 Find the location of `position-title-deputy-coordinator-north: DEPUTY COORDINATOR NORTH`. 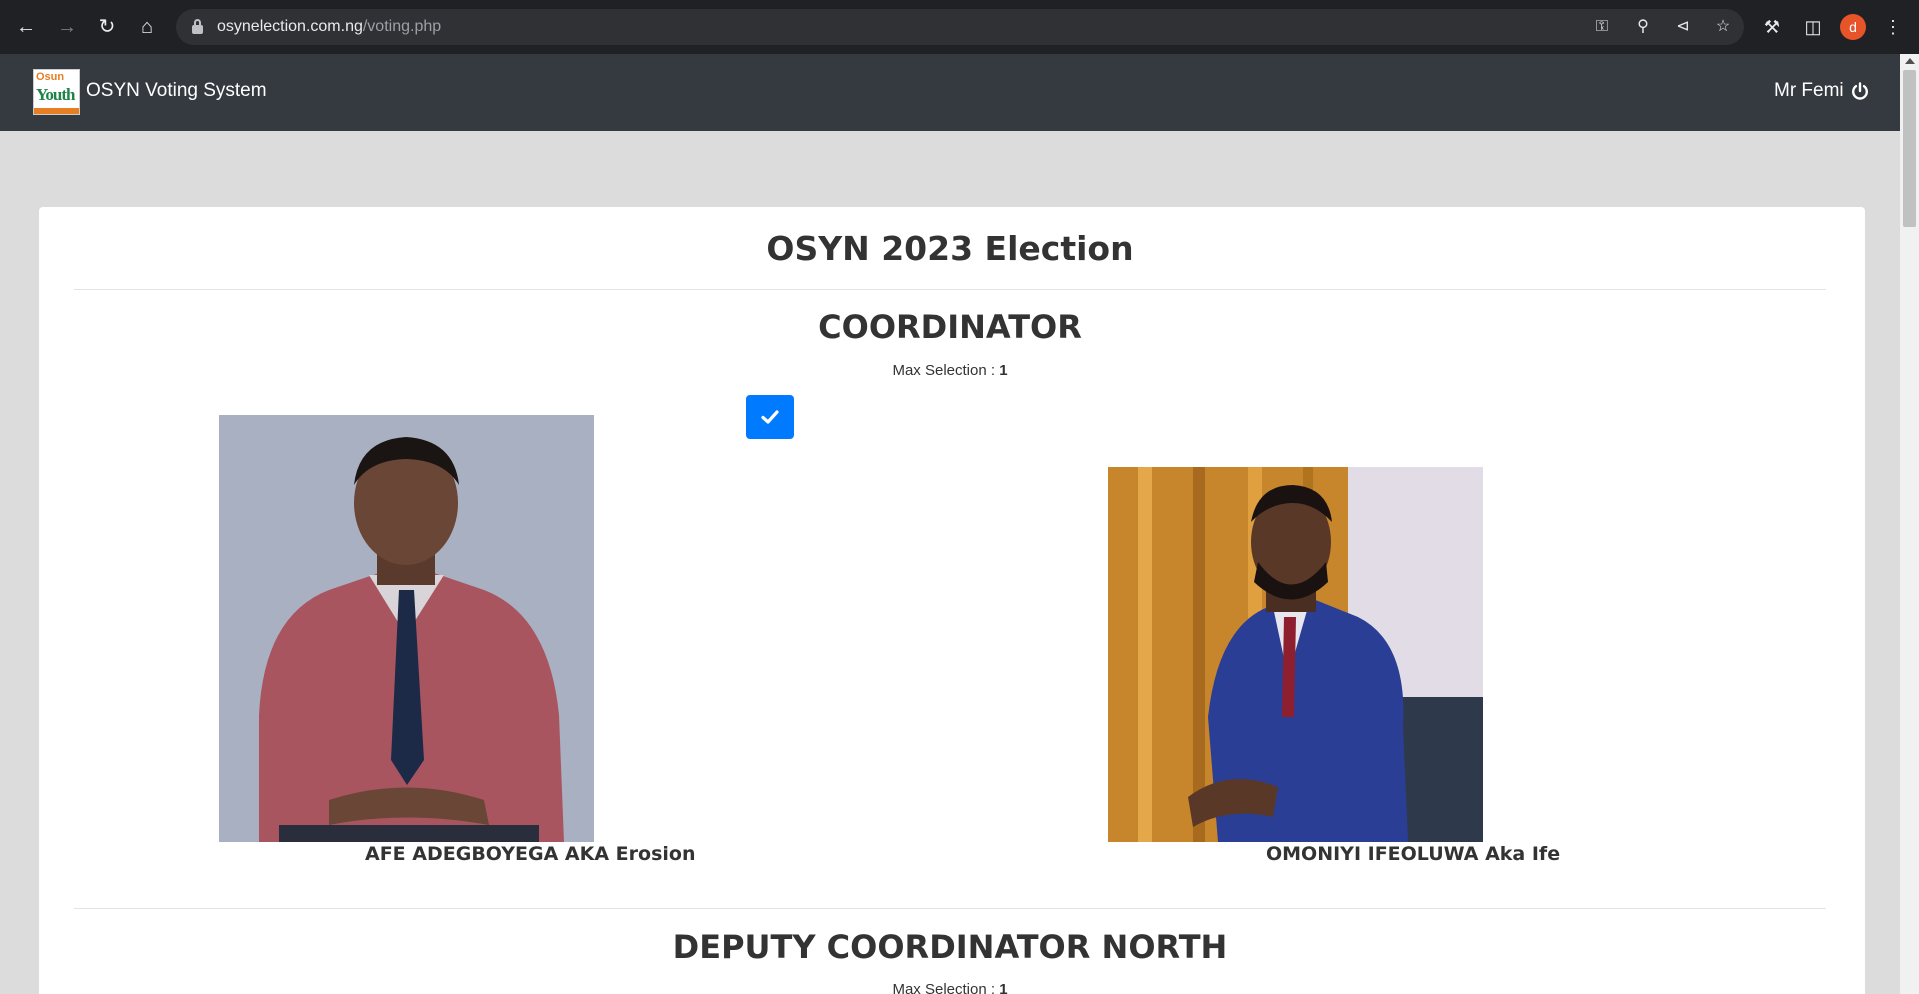

position-title-deputy-coordinator-north: DEPUTY COORDINATOR NORTH is located at coordinates (950, 947).